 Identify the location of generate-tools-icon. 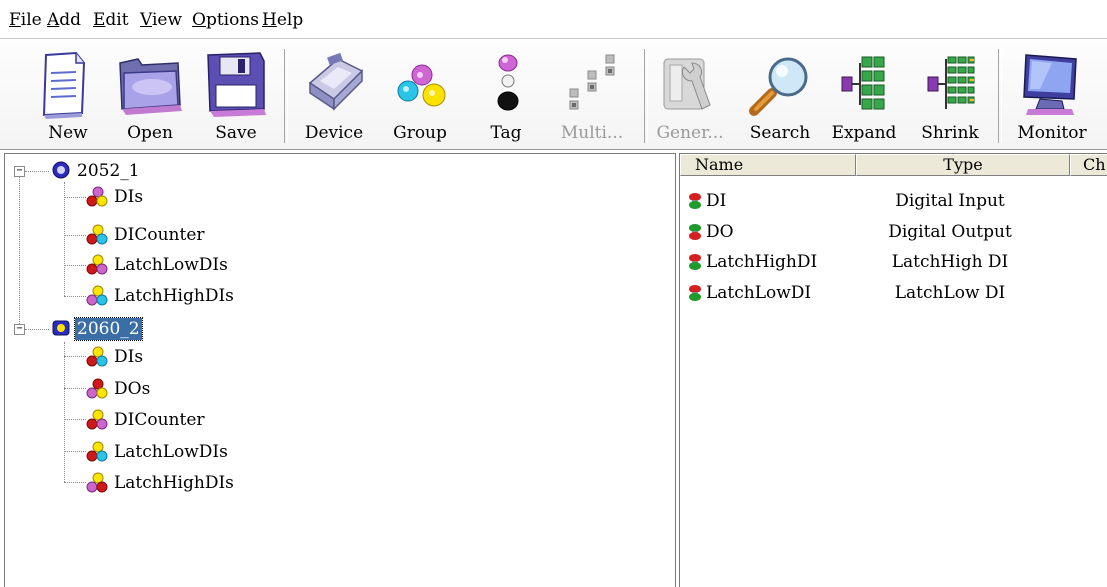
(687, 84).